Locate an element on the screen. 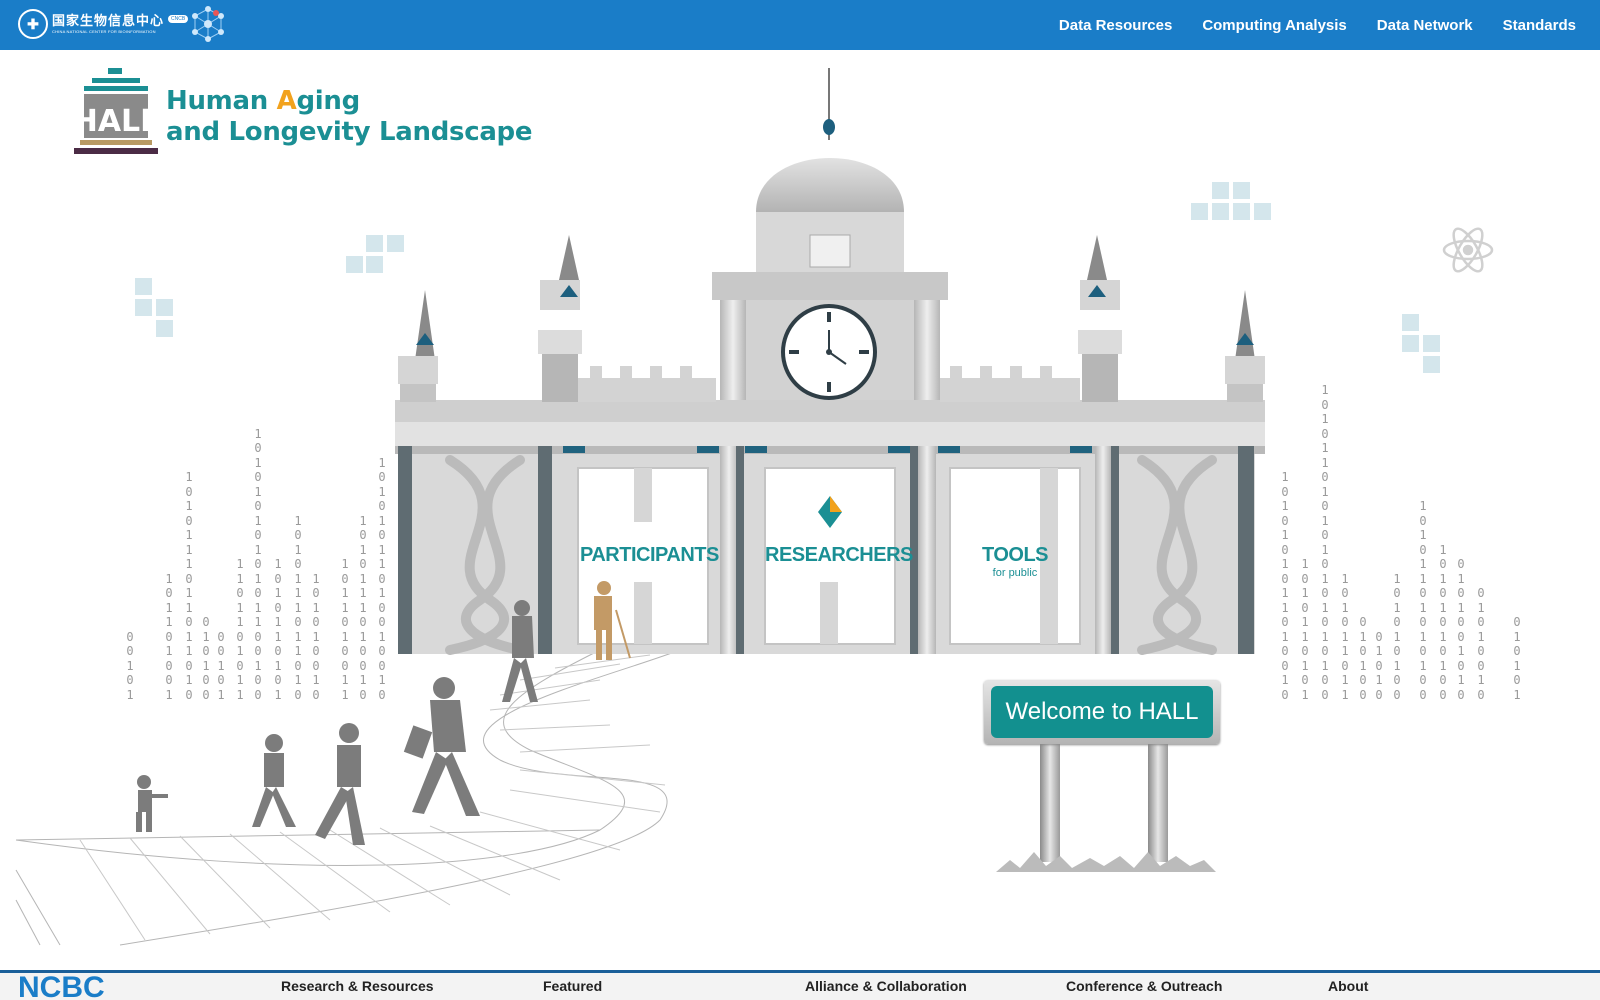 Image resolution: width=1600 pixels, height=1000 pixels. binary-column: 0 1 0 1 0 0 1 0 1 0 is located at coordinates (1461, 629).